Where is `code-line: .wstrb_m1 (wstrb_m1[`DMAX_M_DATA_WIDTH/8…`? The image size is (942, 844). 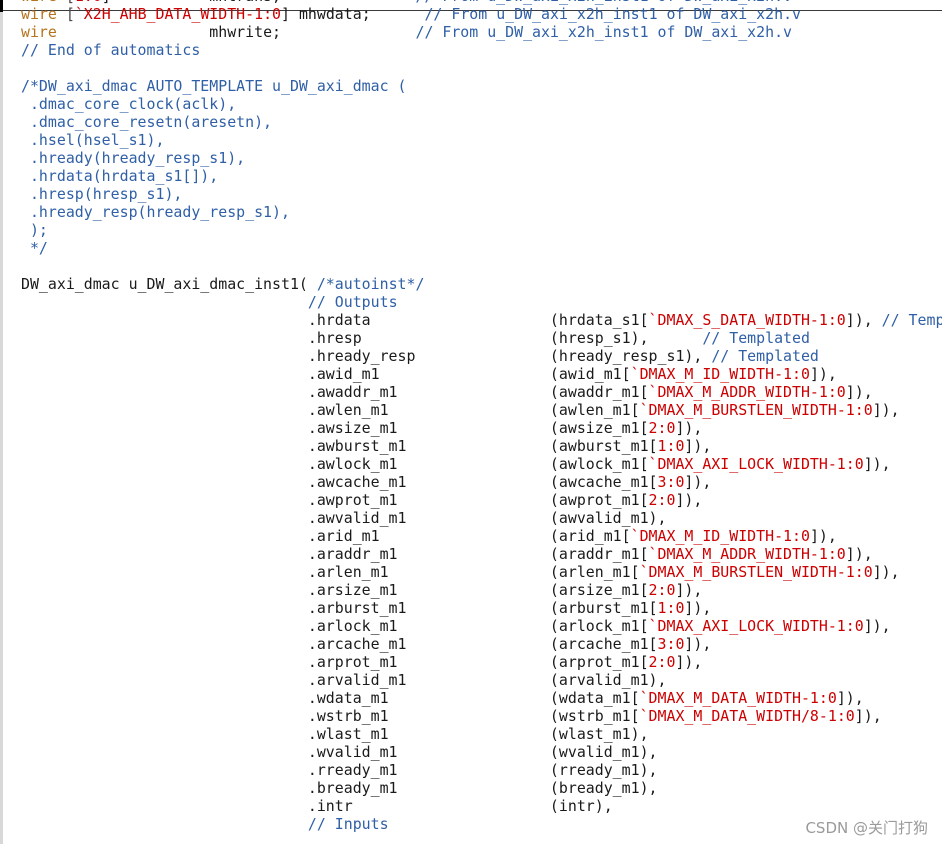 code-line: .wstrb_m1 (wstrb_m1[`DMAX_M_DATA_WIDTH/8… is located at coordinates (481, 716).